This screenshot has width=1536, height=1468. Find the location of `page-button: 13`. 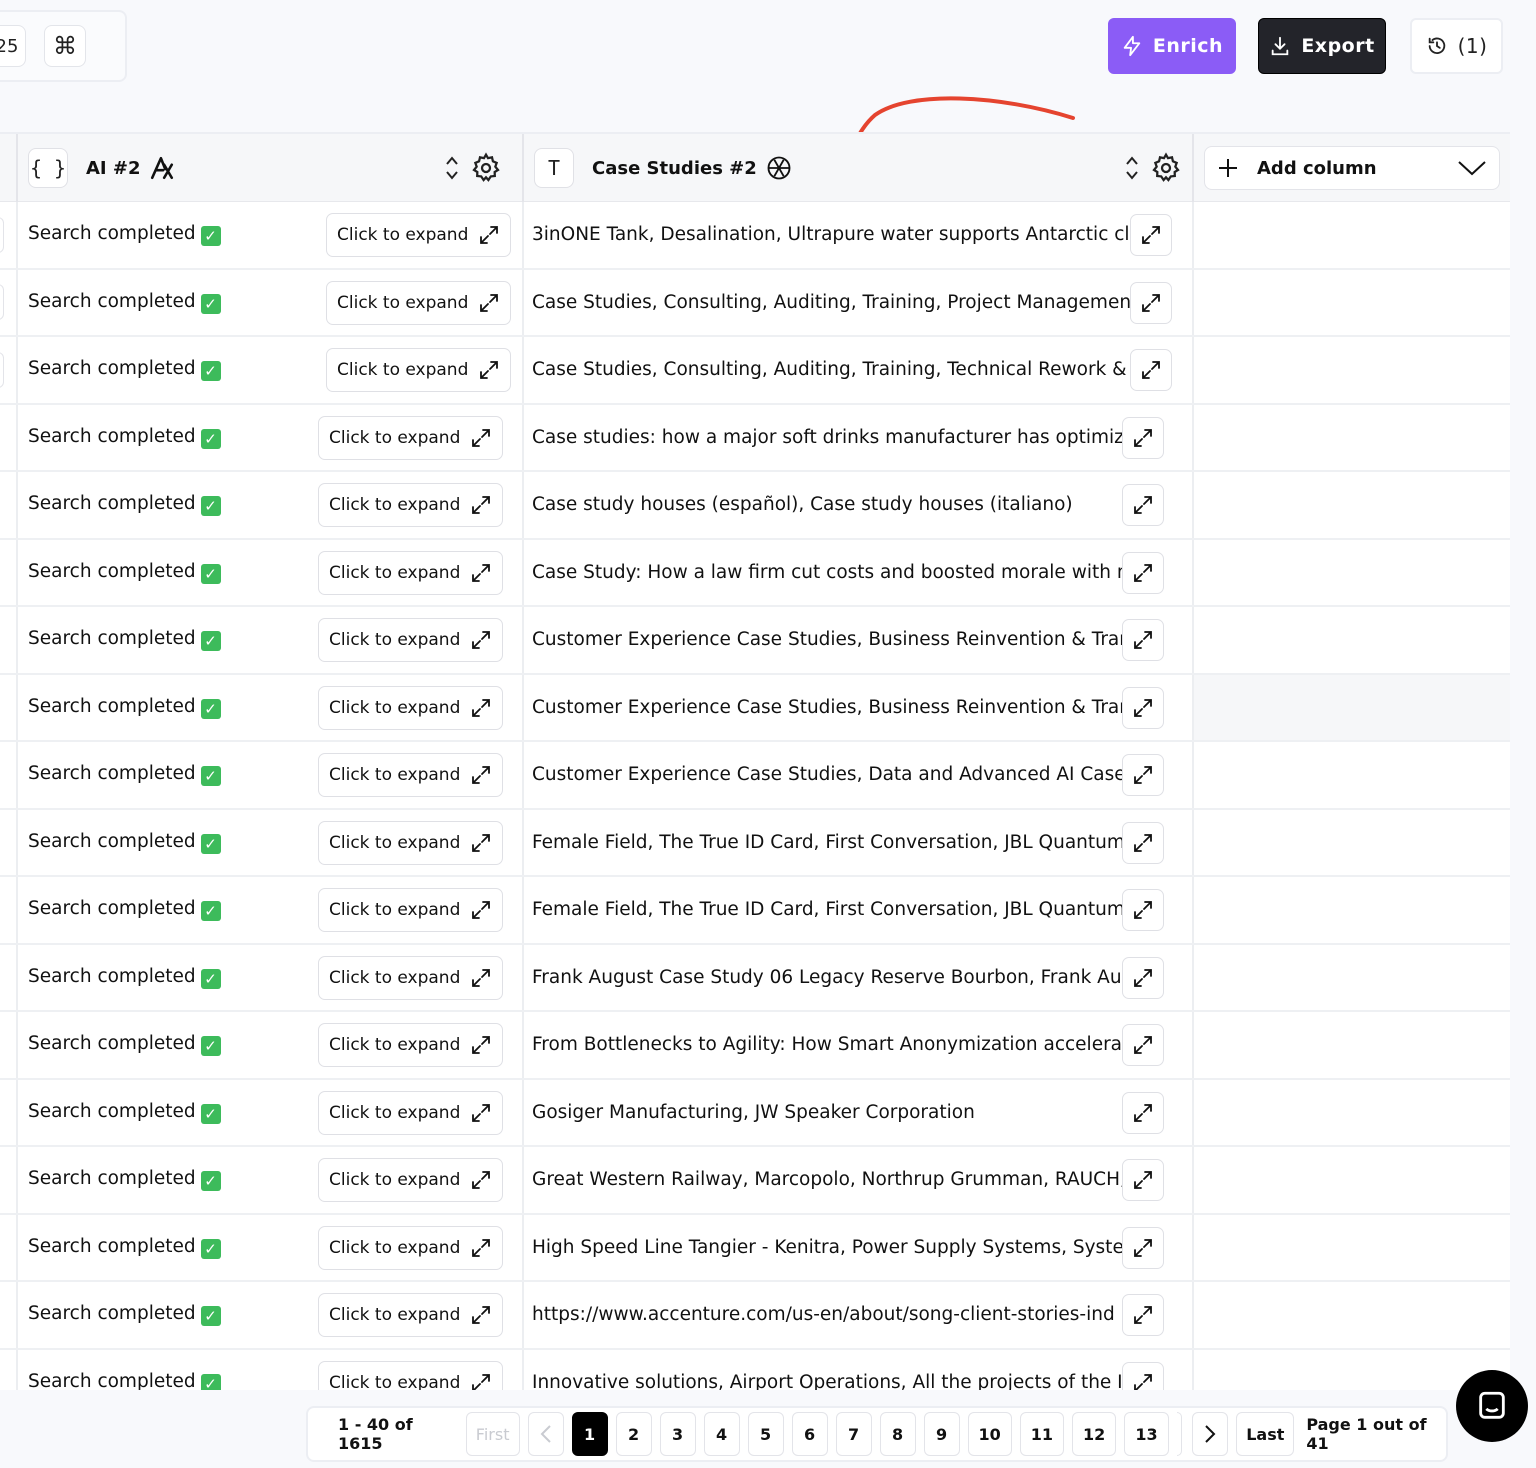

page-button: 13 is located at coordinates (1146, 1434).